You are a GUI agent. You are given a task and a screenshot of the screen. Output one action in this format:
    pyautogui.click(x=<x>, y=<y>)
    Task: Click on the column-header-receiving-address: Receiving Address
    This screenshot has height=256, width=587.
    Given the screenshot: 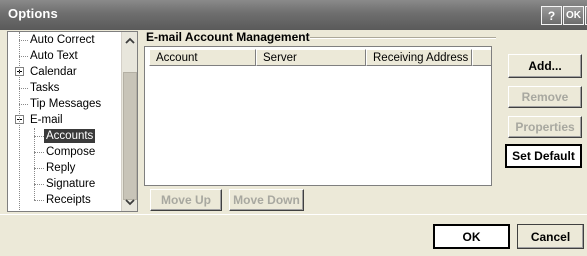 What is the action you would take?
    pyautogui.click(x=419, y=57)
    